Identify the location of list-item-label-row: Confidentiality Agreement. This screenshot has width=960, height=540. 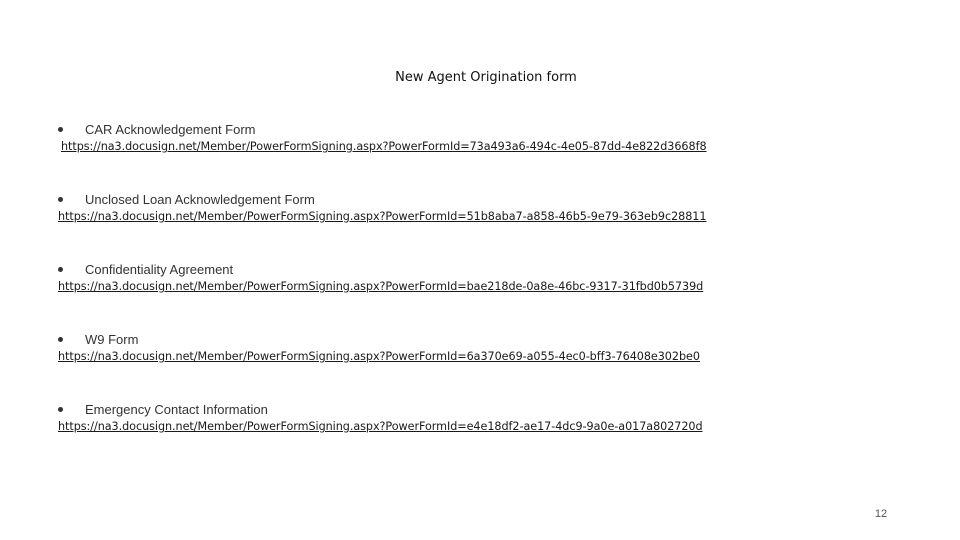
(438, 269).